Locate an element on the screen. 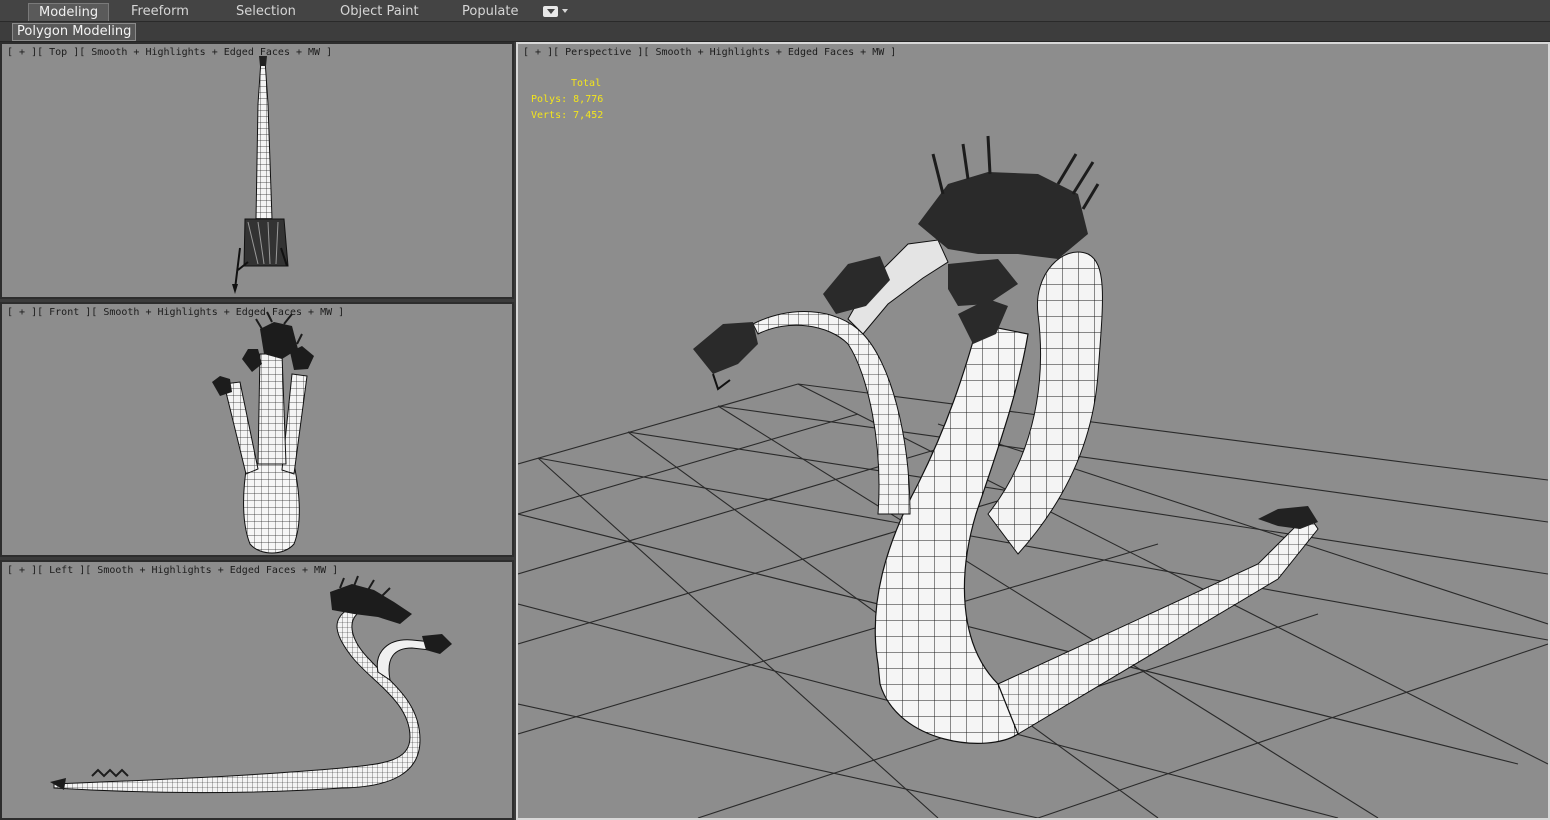  top-view-model is located at coordinates (260, 175).